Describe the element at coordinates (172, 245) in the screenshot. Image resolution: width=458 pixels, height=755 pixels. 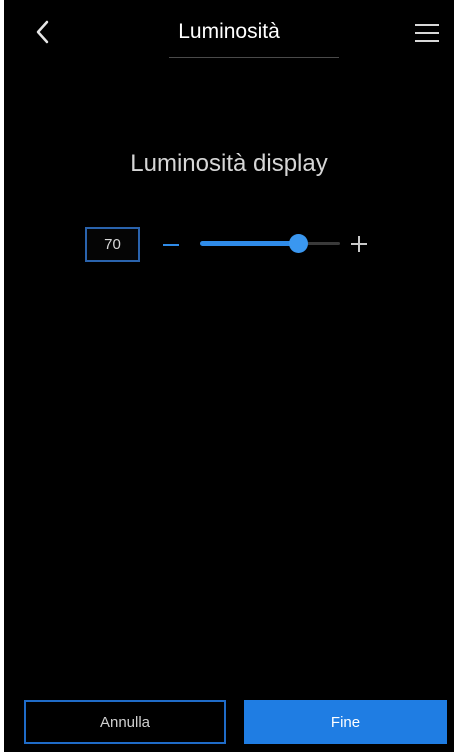
I see `decrease-brightness-button` at that location.